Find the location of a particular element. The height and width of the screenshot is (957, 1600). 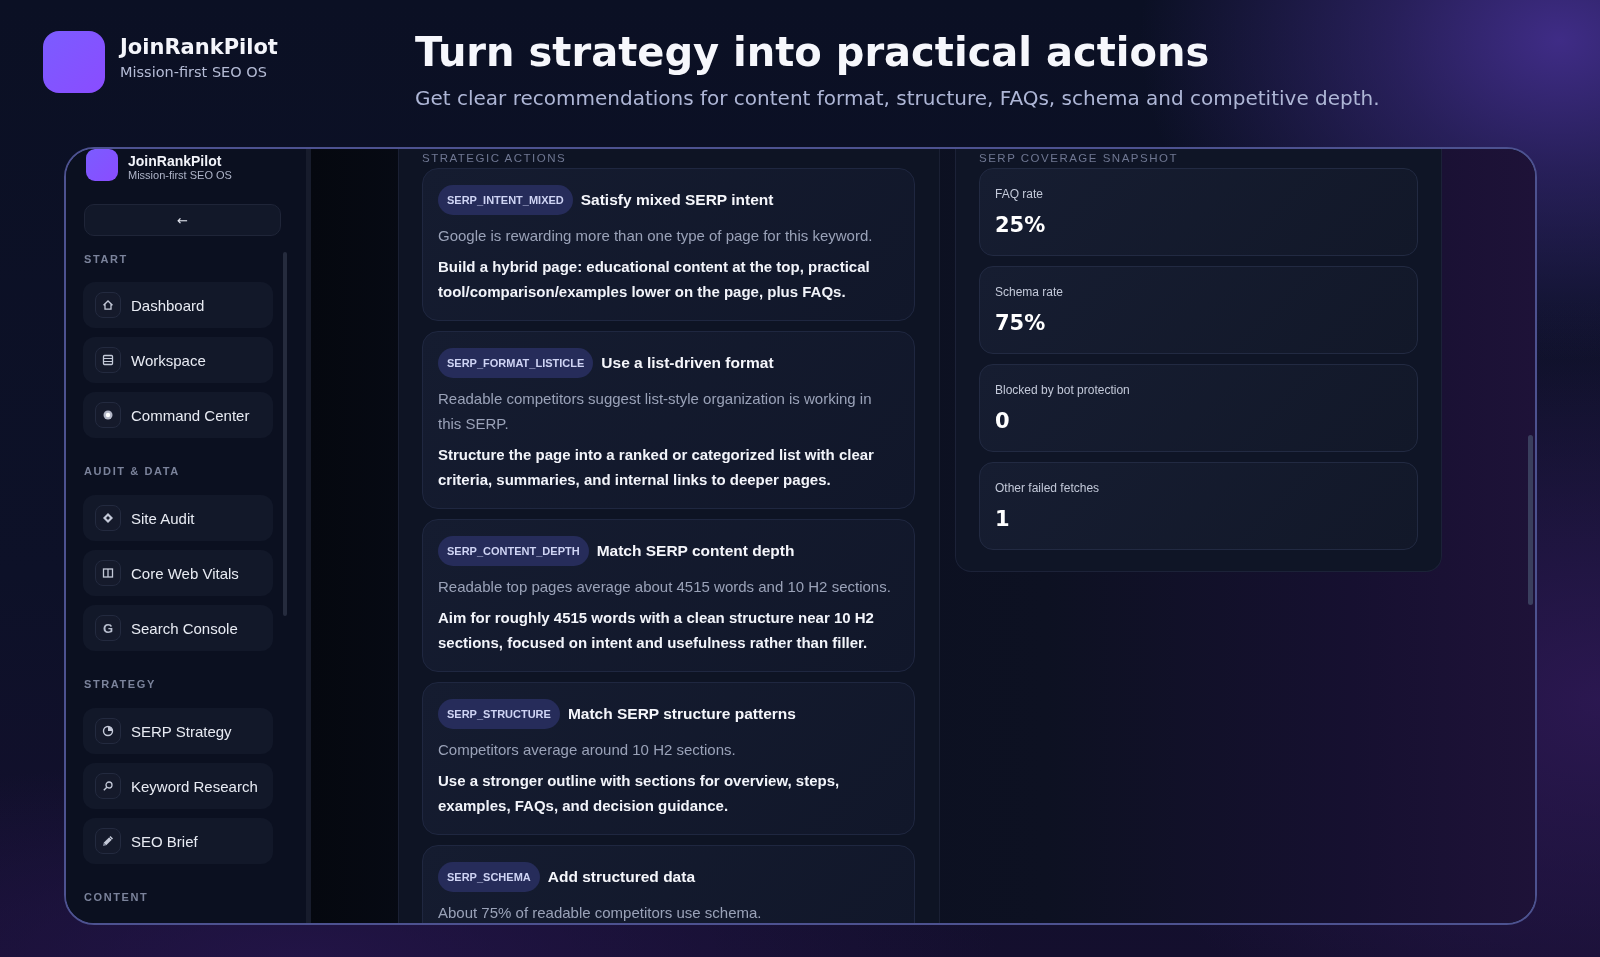

section-label: AUDIT & DATA is located at coordinates (132, 471).